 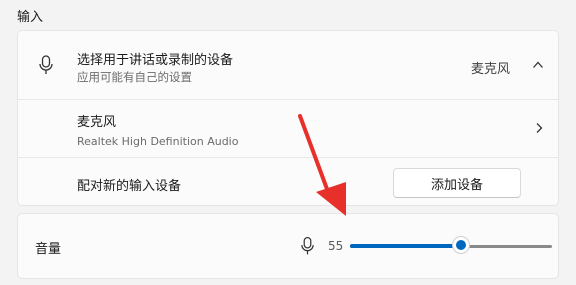 What do you see at coordinates (406, 246) in the screenshot?
I see `slider-fill` at bounding box center [406, 246].